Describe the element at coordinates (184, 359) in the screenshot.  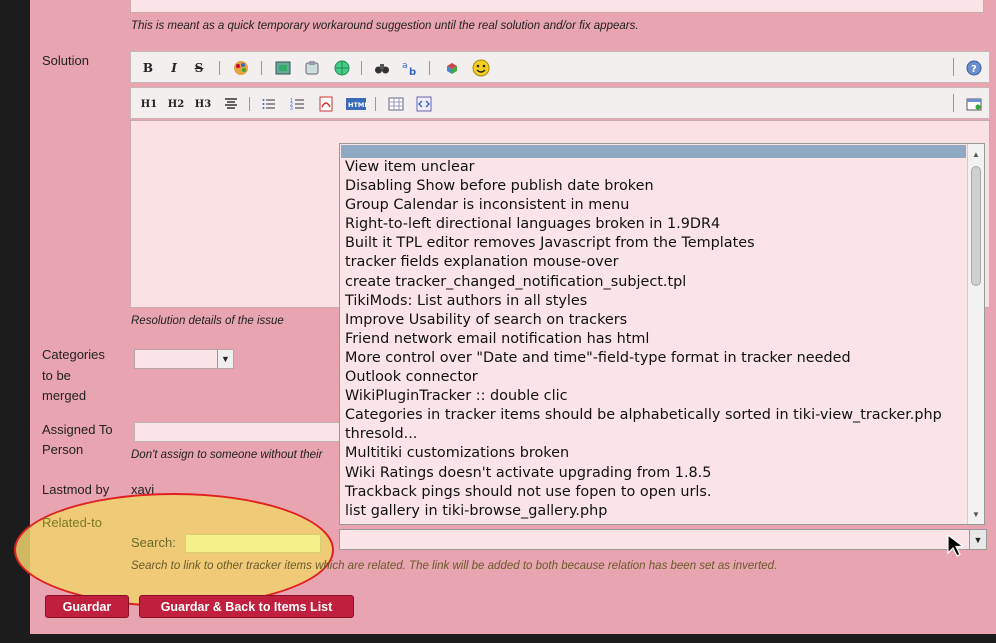
I see `categories-select: ▼` at that location.